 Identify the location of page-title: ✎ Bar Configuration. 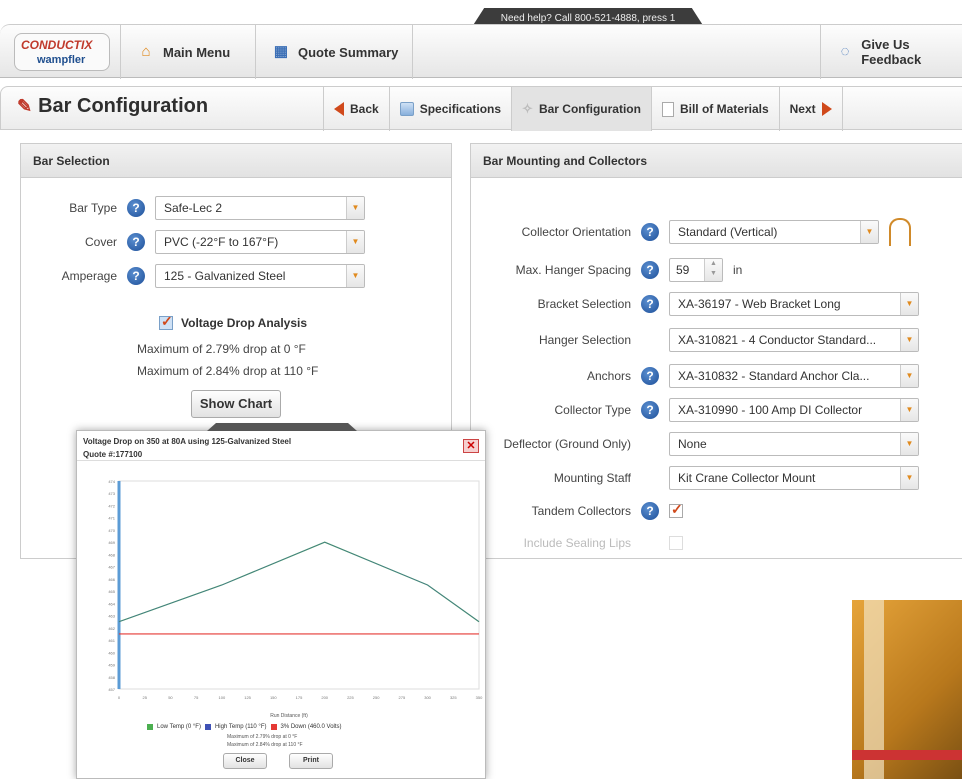
(112, 106).